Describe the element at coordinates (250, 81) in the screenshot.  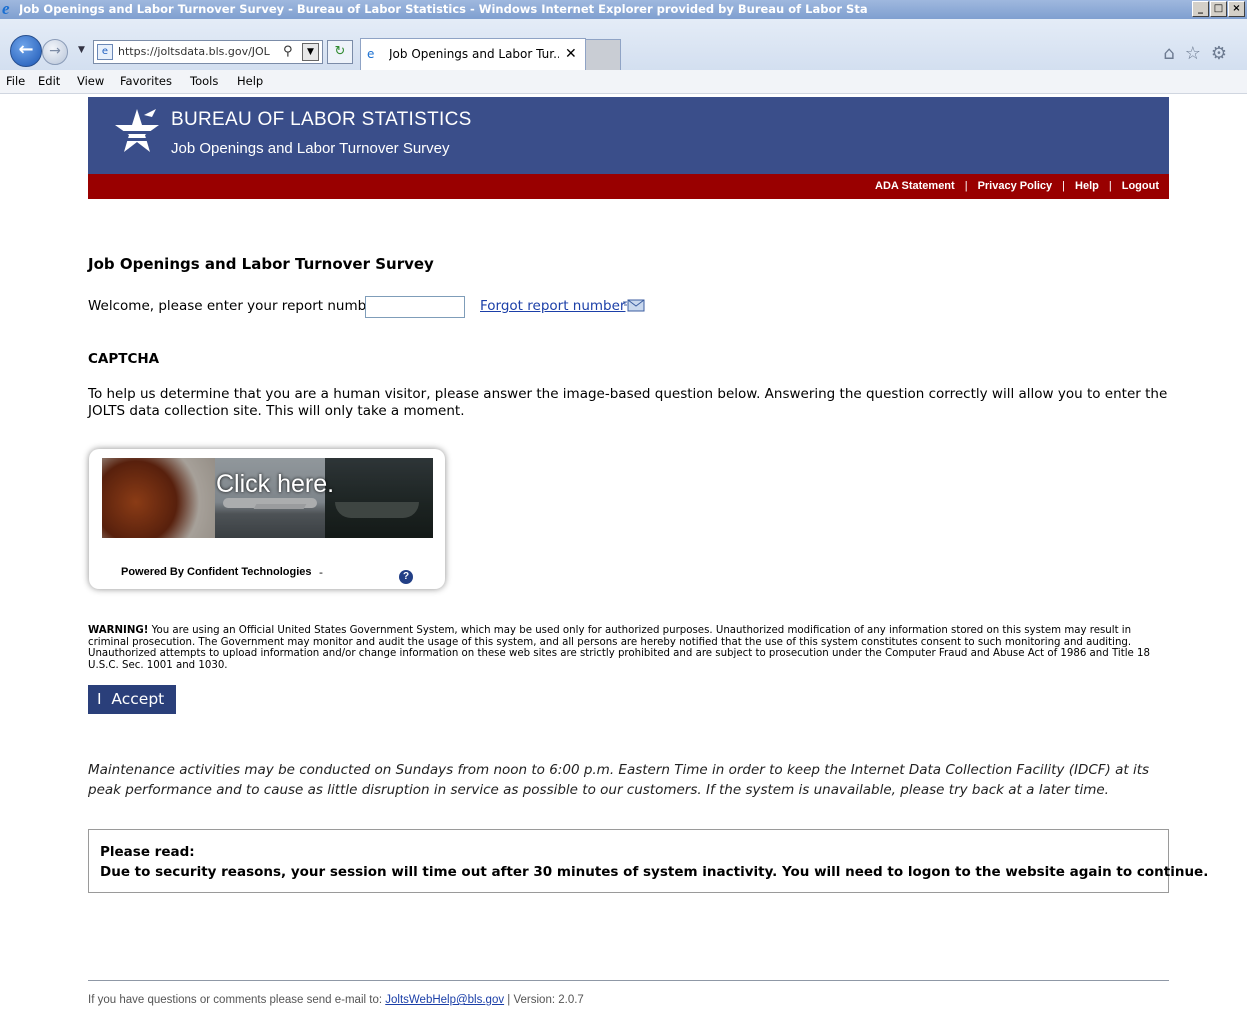
I see `menu-help: Help` at that location.